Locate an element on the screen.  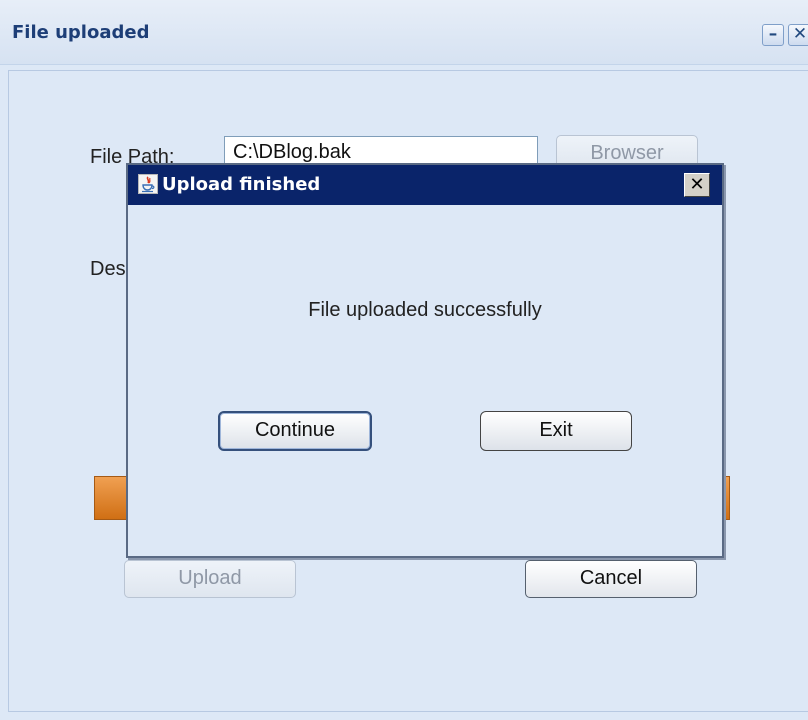
minimize-icon: – is located at coordinates (773, 35).